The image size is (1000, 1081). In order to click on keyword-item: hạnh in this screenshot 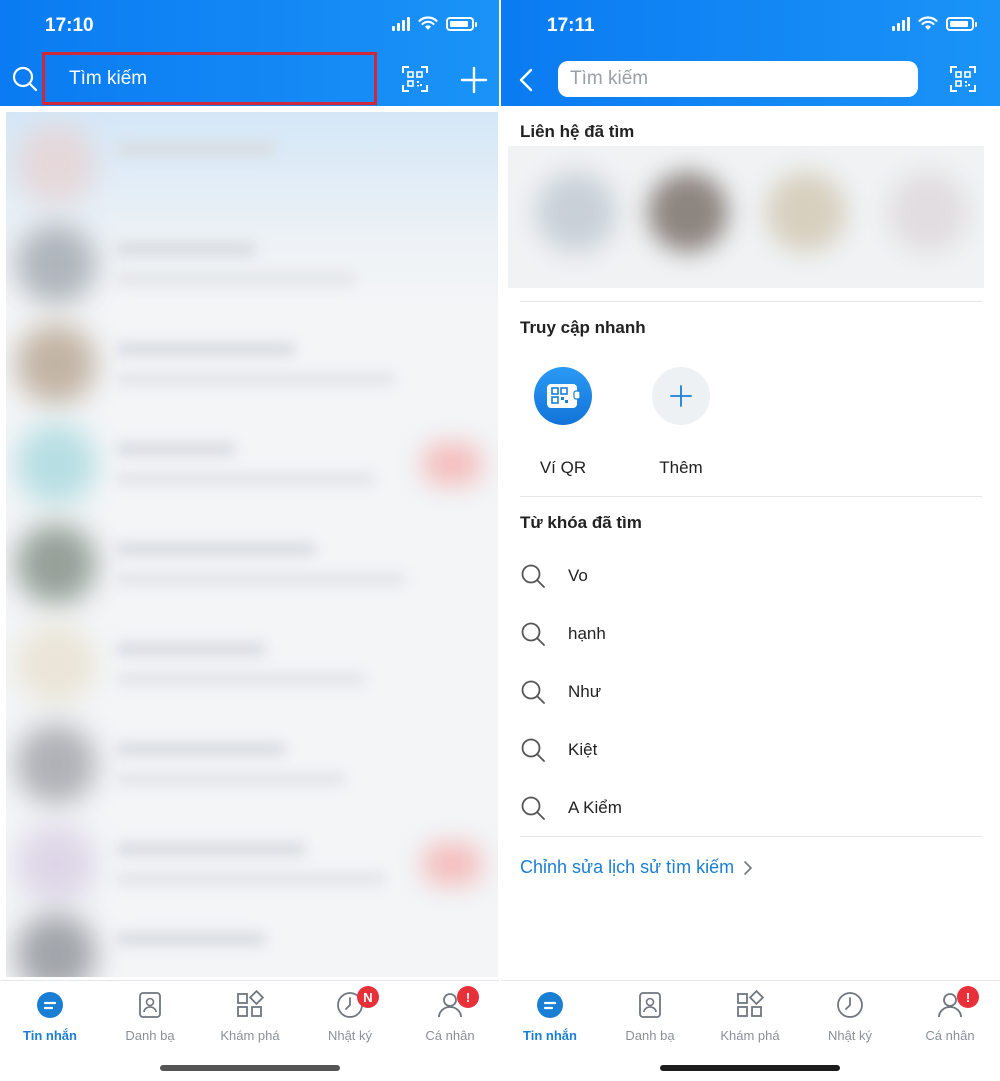, I will do `click(750, 634)`.